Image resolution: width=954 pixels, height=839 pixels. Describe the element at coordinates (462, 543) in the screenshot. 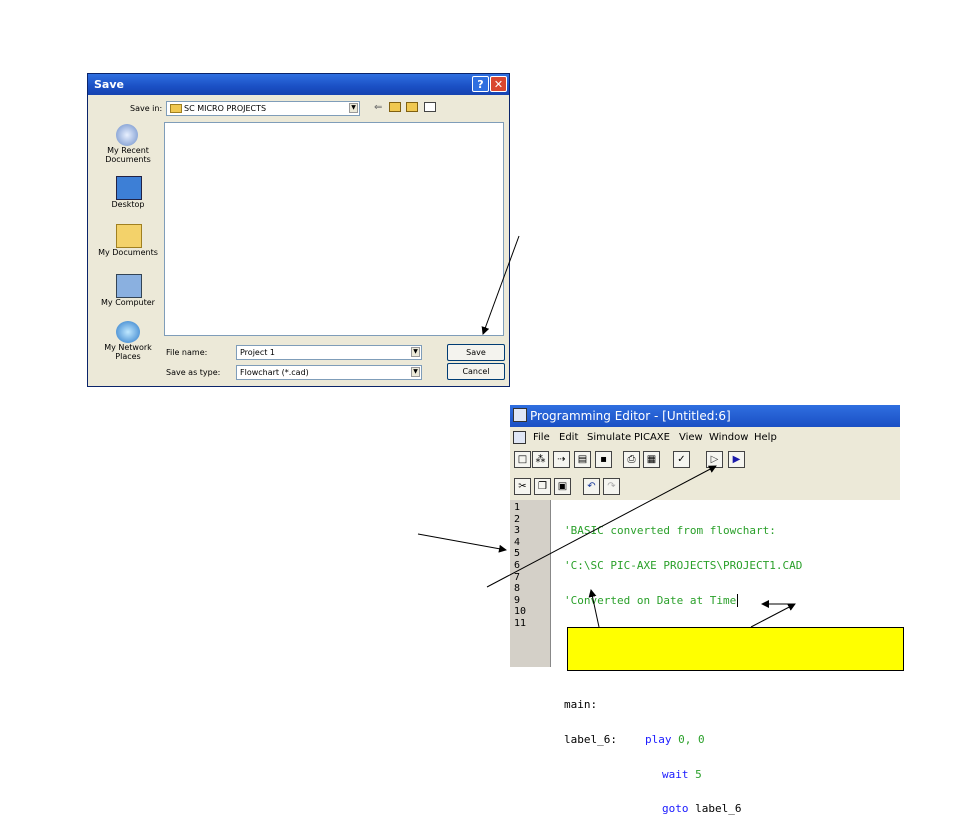

I see `arrow-to-gutter` at that location.